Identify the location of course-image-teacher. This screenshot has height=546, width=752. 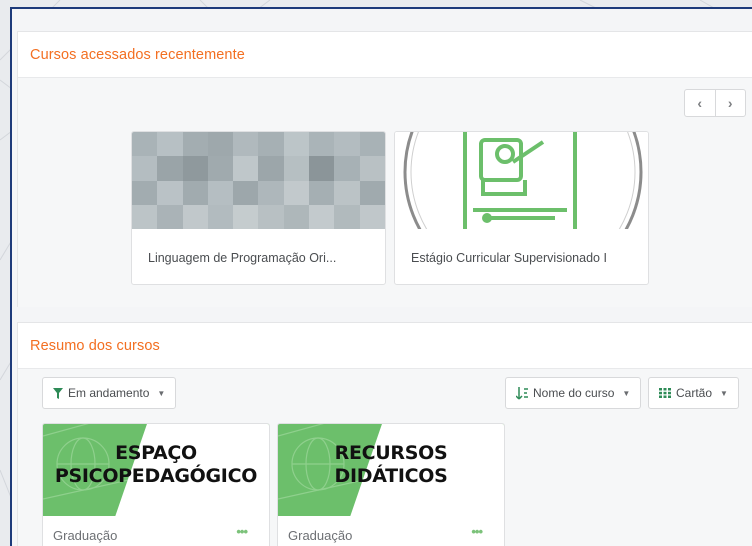
(521, 180).